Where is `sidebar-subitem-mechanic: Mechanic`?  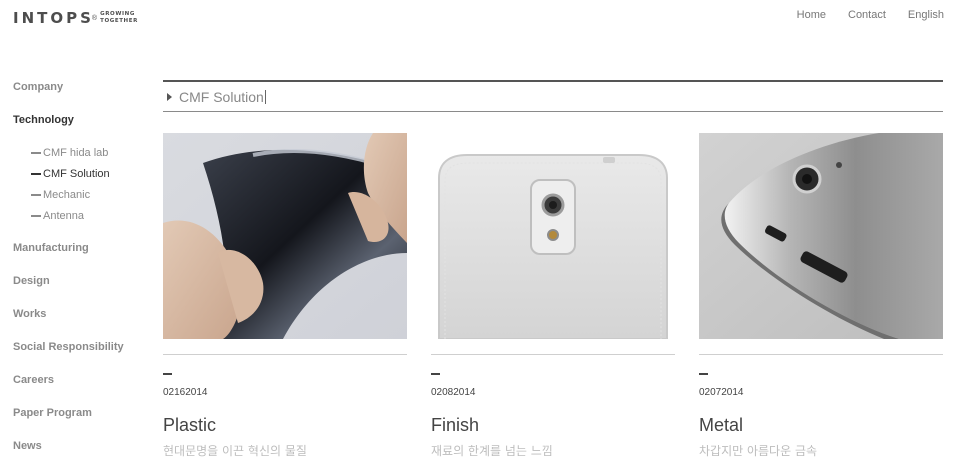
sidebar-subitem-mechanic: Mechanic is located at coordinates (60, 195).